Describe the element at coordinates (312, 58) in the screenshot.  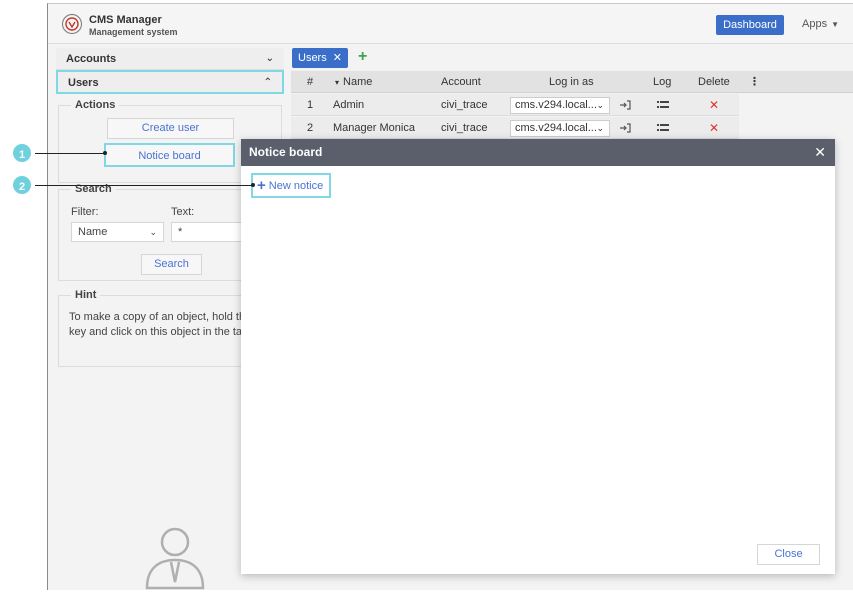
I see `tab-users-label: Users` at that location.